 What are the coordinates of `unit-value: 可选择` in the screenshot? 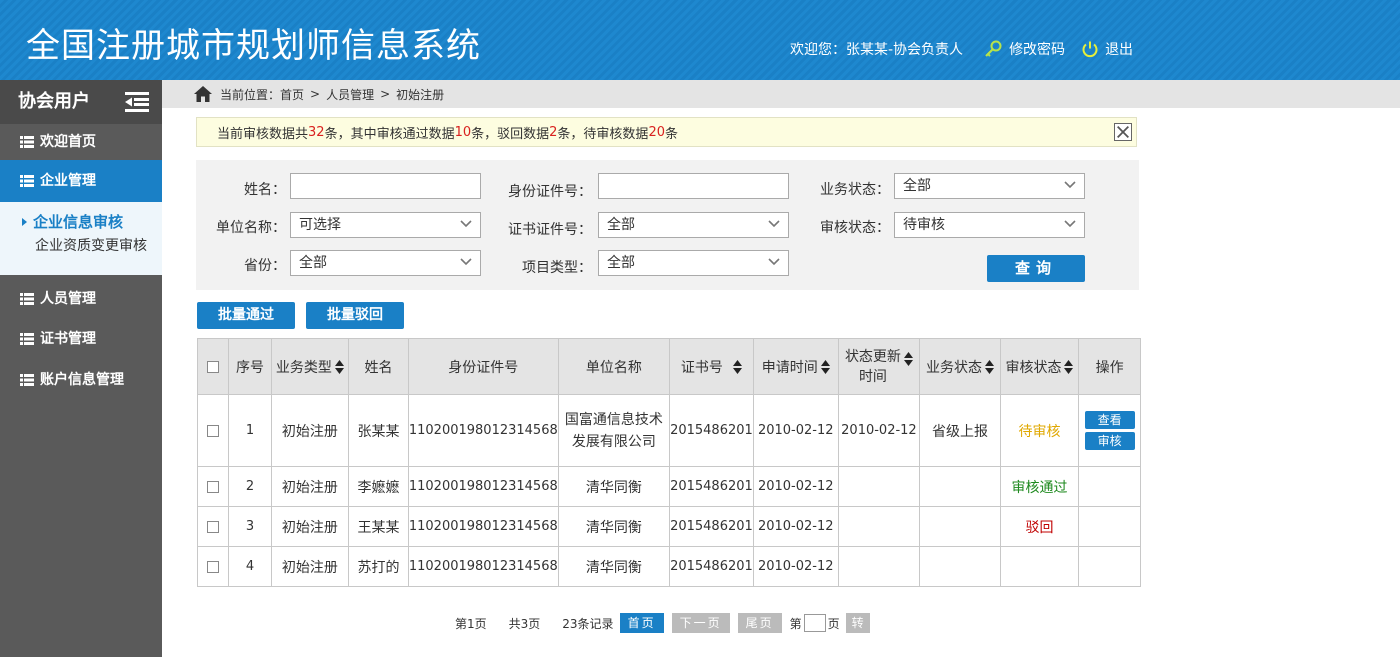 It's located at (320, 225).